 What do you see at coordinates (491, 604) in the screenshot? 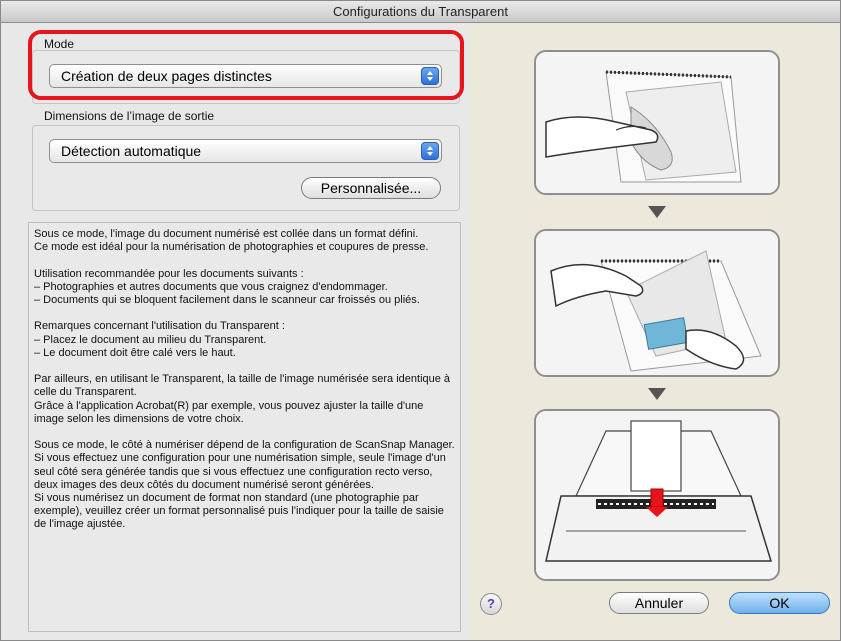
I see `help-button: ?` at bounding box center [491, 604].